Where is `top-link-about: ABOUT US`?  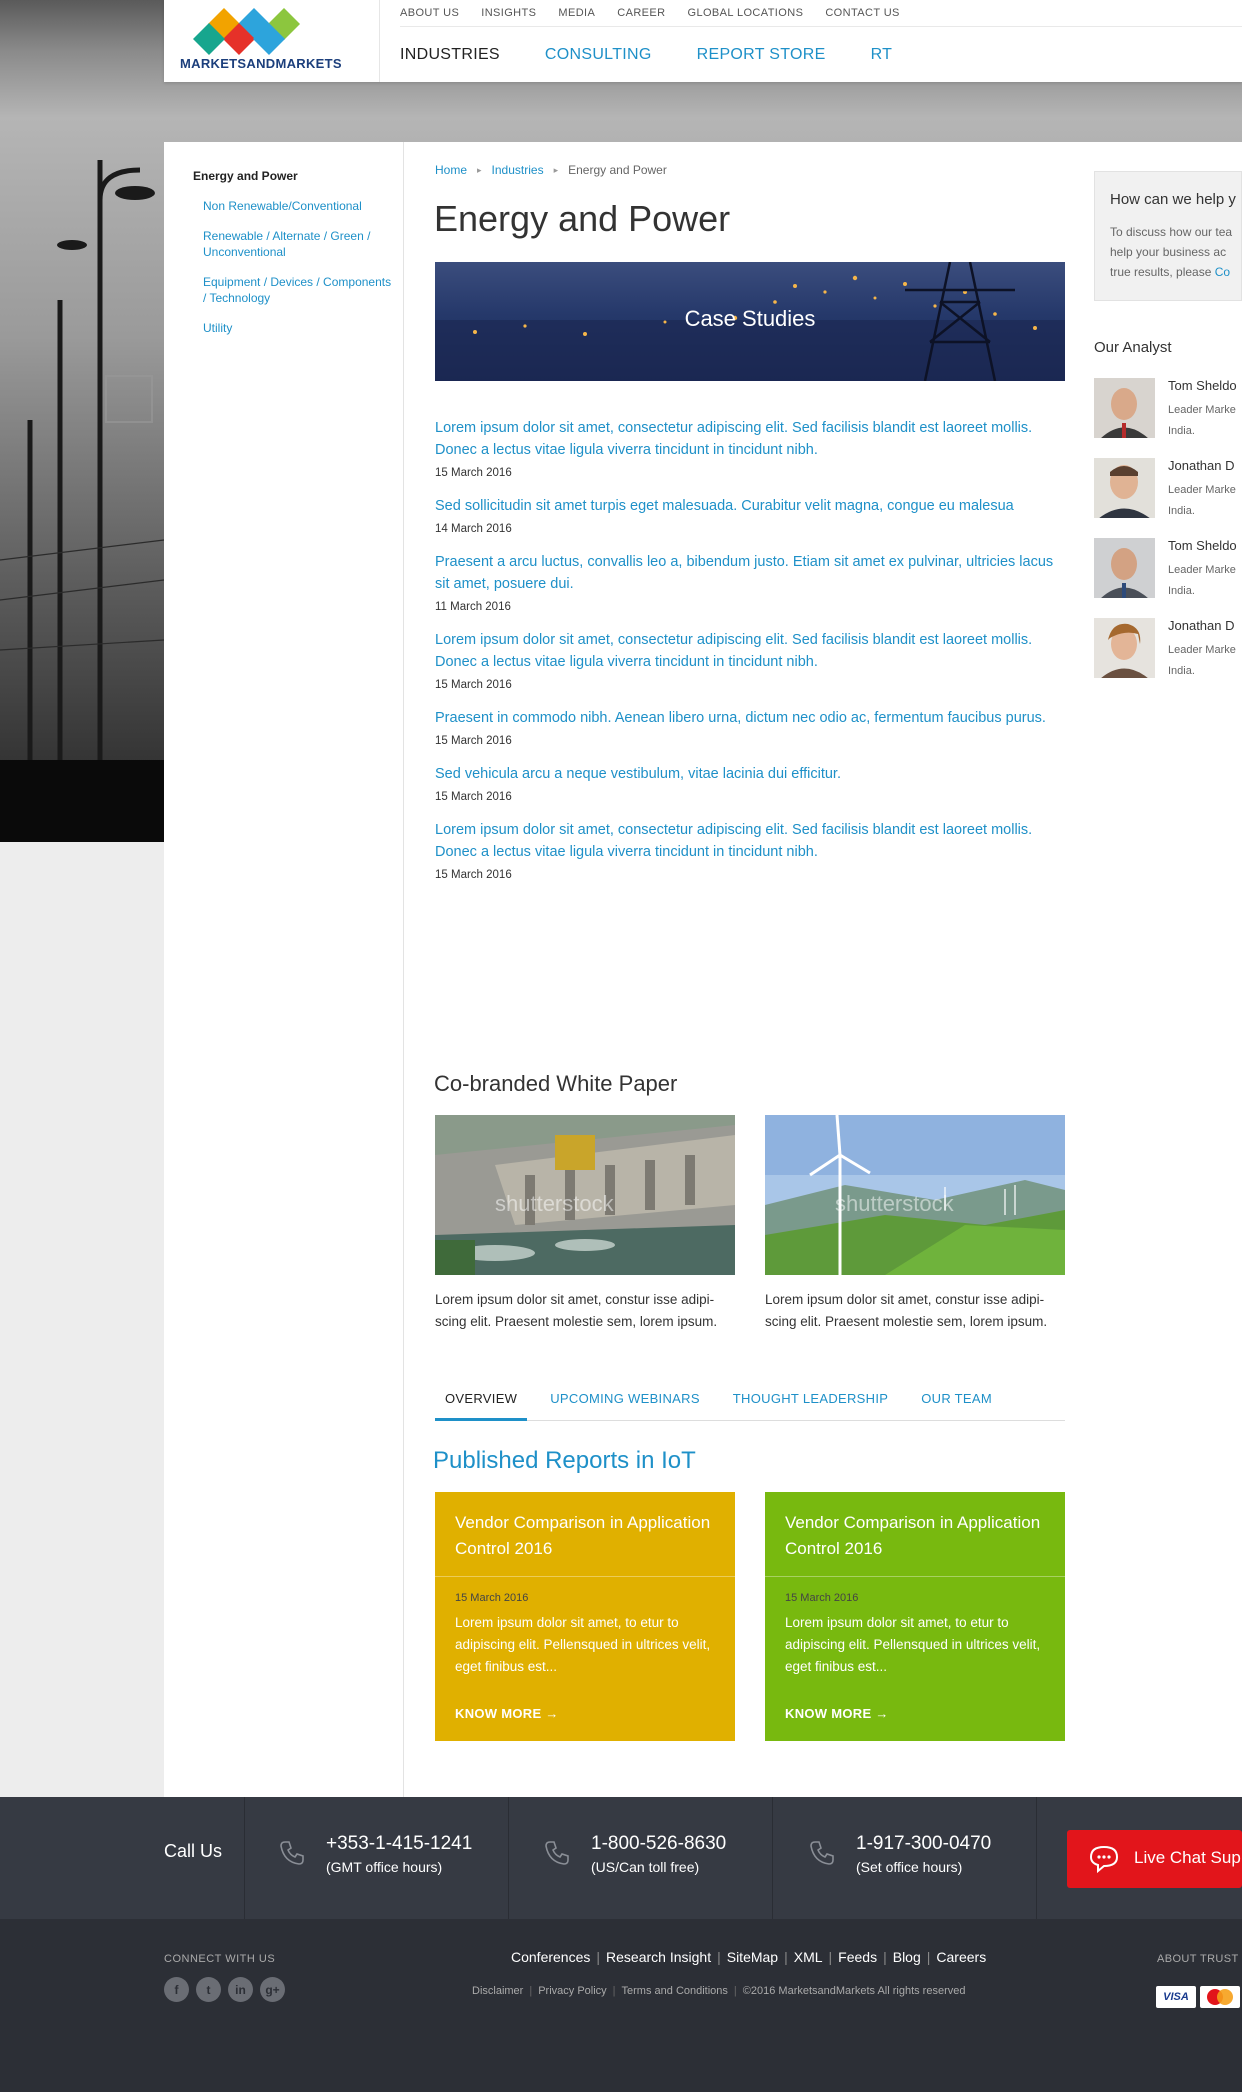 top-link-about: ABOUT US is located at coordinates (429, 13).